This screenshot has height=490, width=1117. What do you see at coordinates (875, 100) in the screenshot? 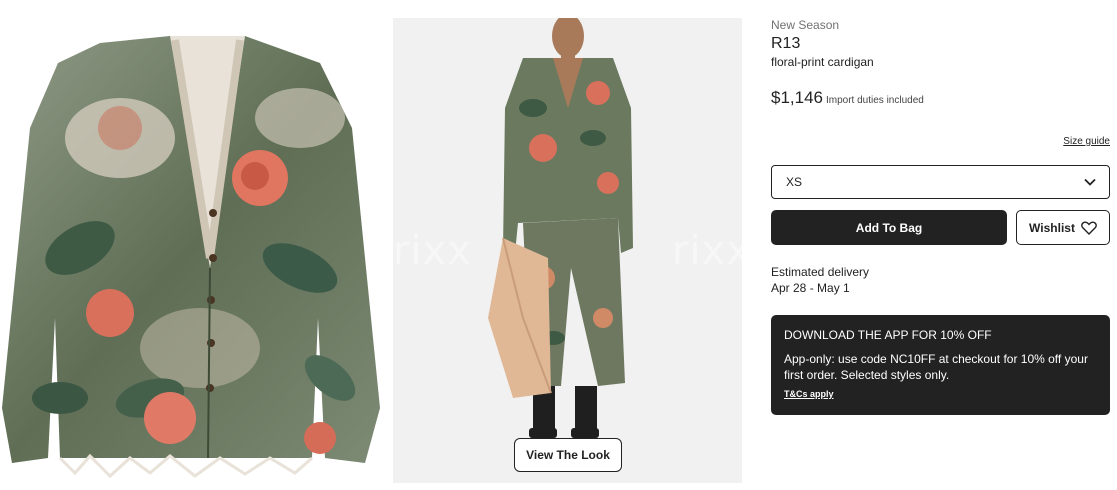
I see `duties-note: Import duties included` at bounding box center [875, 100].